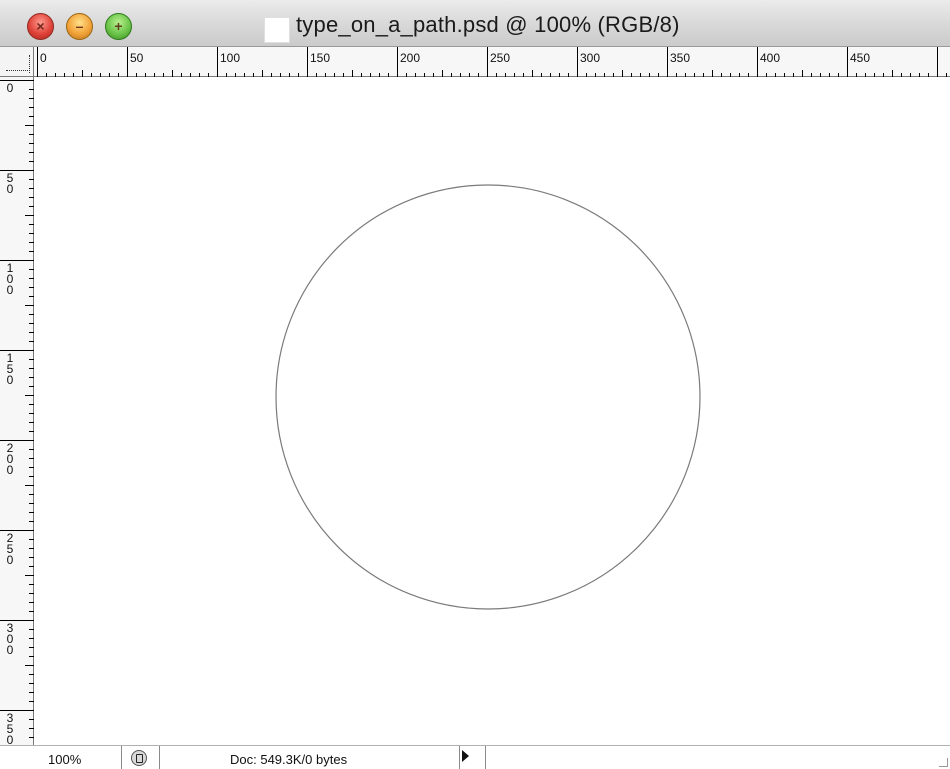  I want to click on vertical-ruler: 0 50 100 150 200 250 300 350, so click(17, 412).